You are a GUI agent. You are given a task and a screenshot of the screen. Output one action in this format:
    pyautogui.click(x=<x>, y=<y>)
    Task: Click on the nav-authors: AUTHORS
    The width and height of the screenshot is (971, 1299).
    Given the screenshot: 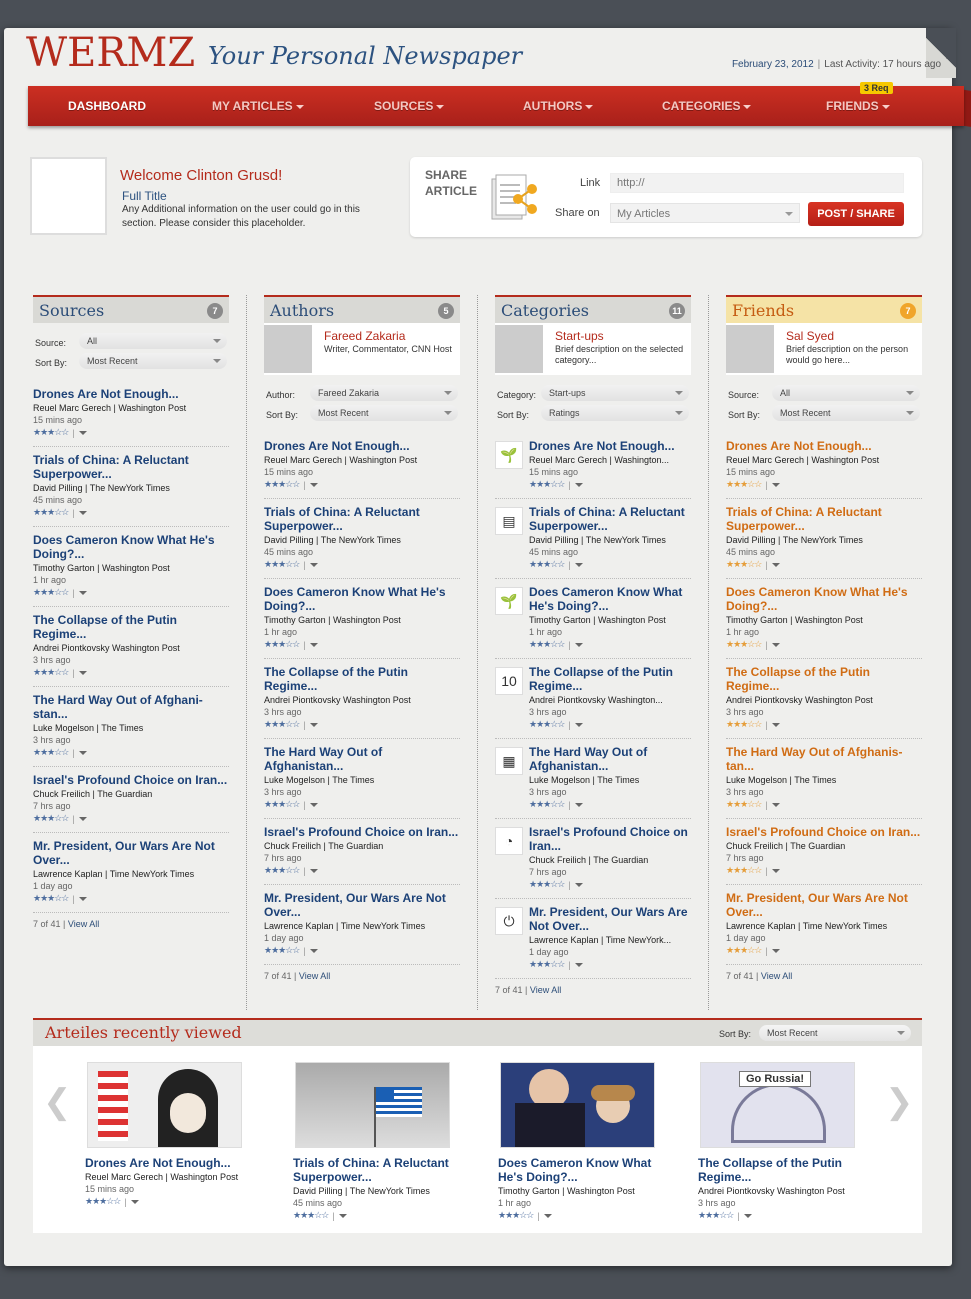 What is the action you would take?
    pyautogui.click(x=558, y=106)
    